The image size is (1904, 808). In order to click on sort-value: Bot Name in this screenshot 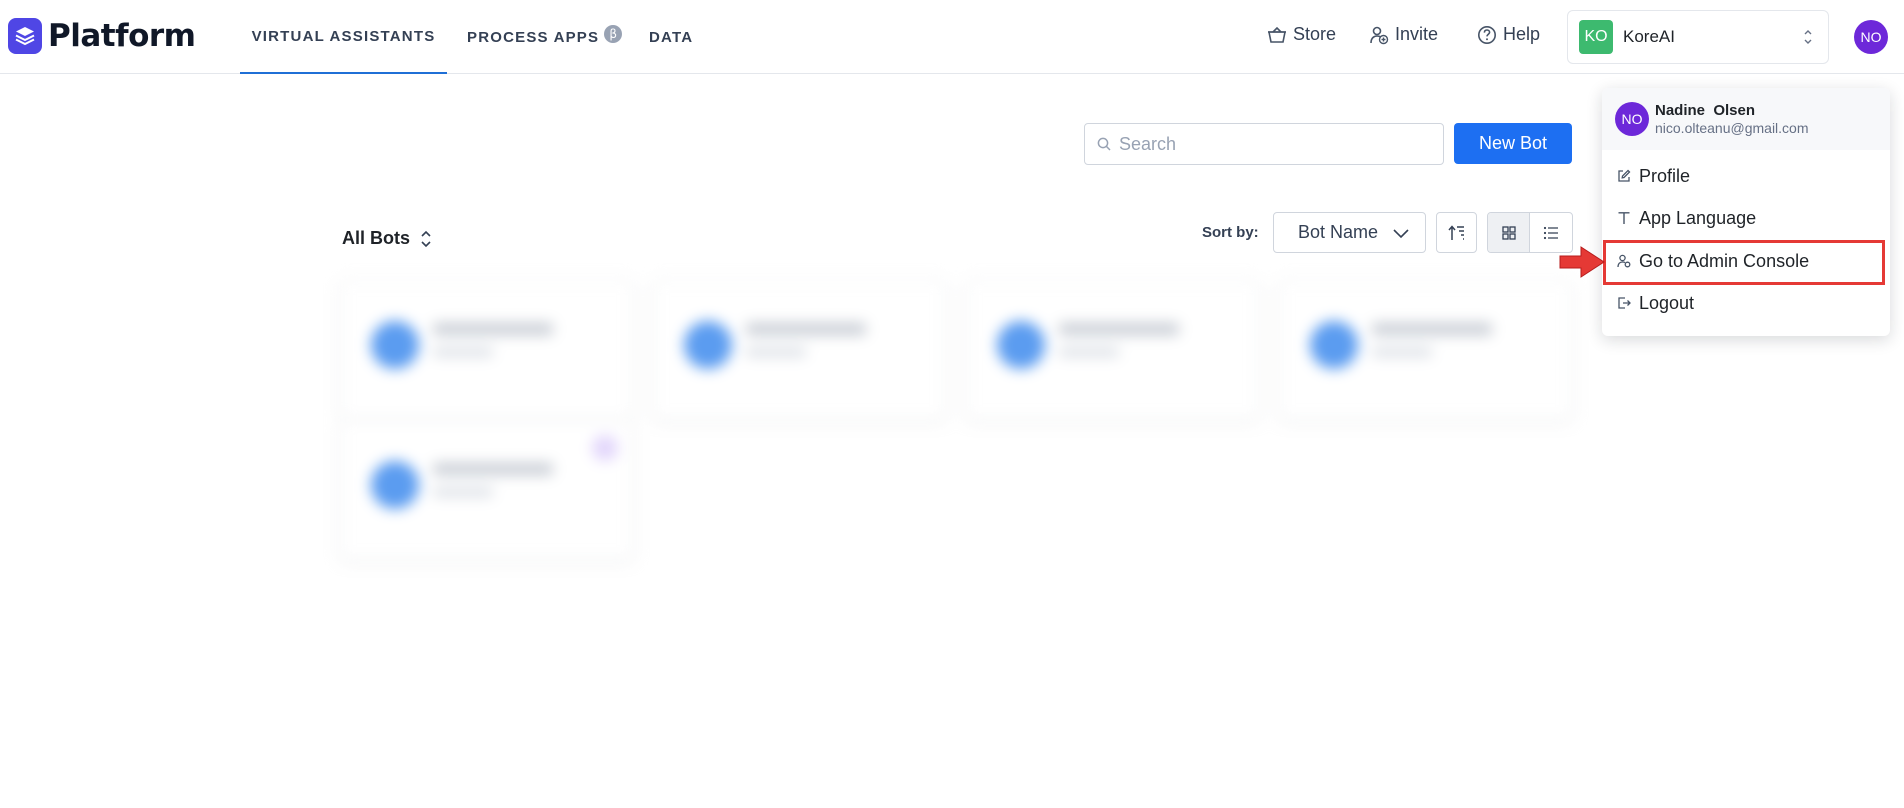, I will do `click(1338, 232)`.